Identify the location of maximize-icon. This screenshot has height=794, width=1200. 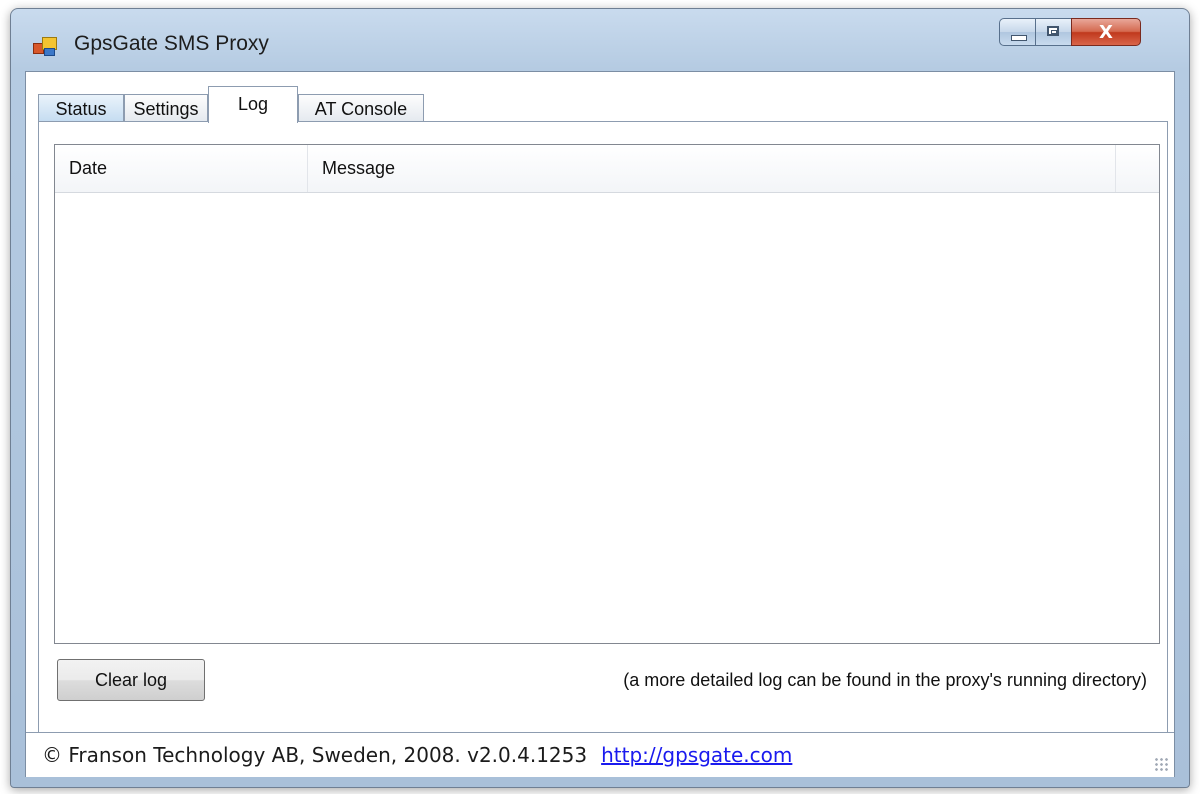
(1053, 31).